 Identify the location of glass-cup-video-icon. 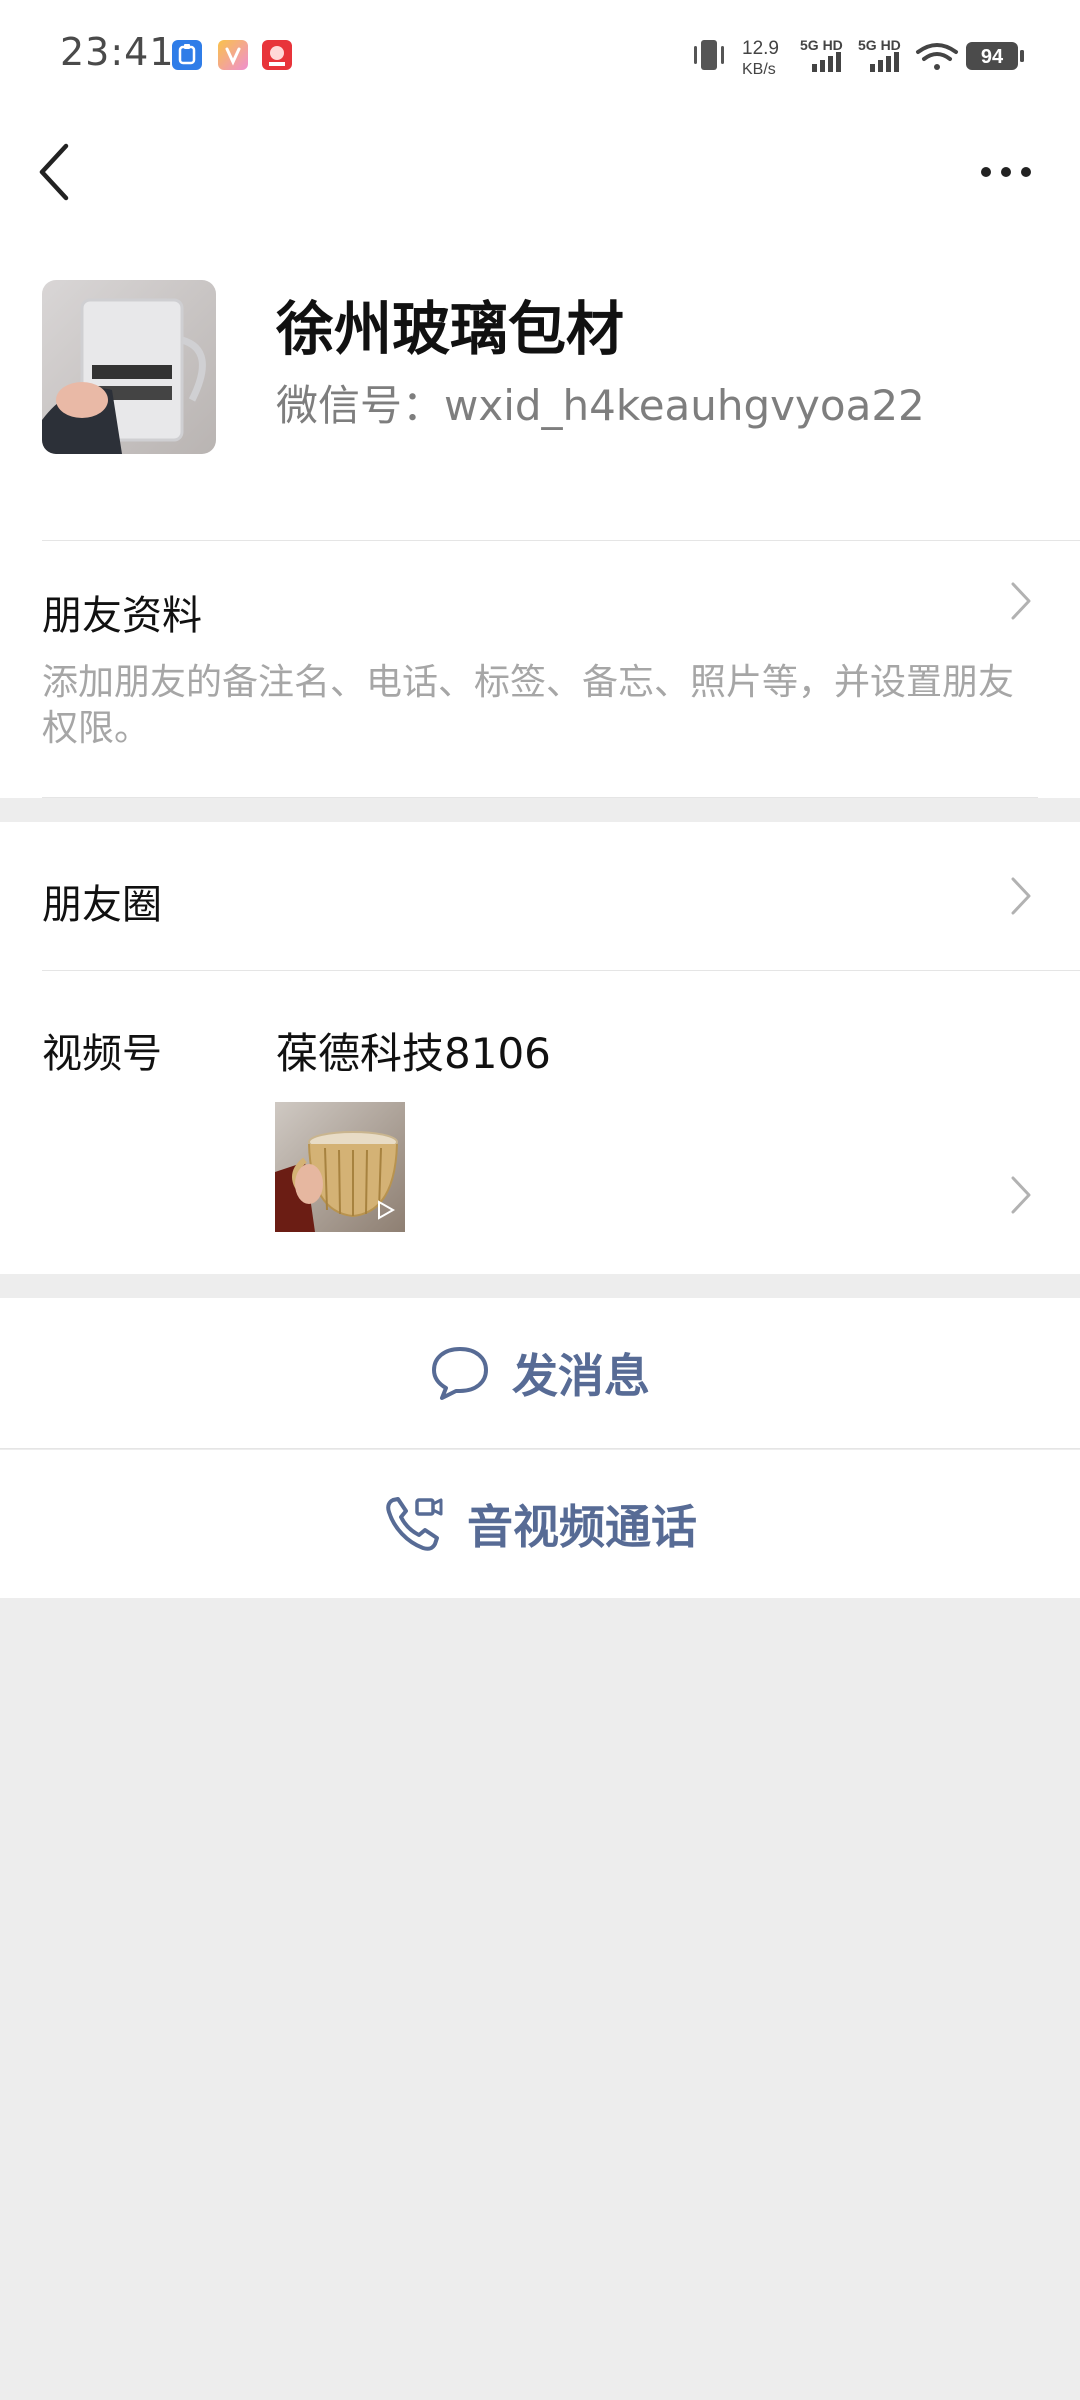
(340, 1167).